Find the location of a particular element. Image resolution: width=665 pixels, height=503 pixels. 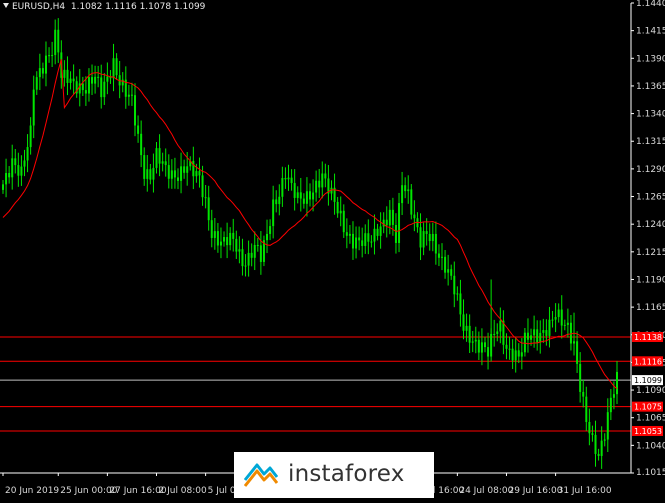

y-tick-label: 1.1015 is located at coordinates (650, 473).